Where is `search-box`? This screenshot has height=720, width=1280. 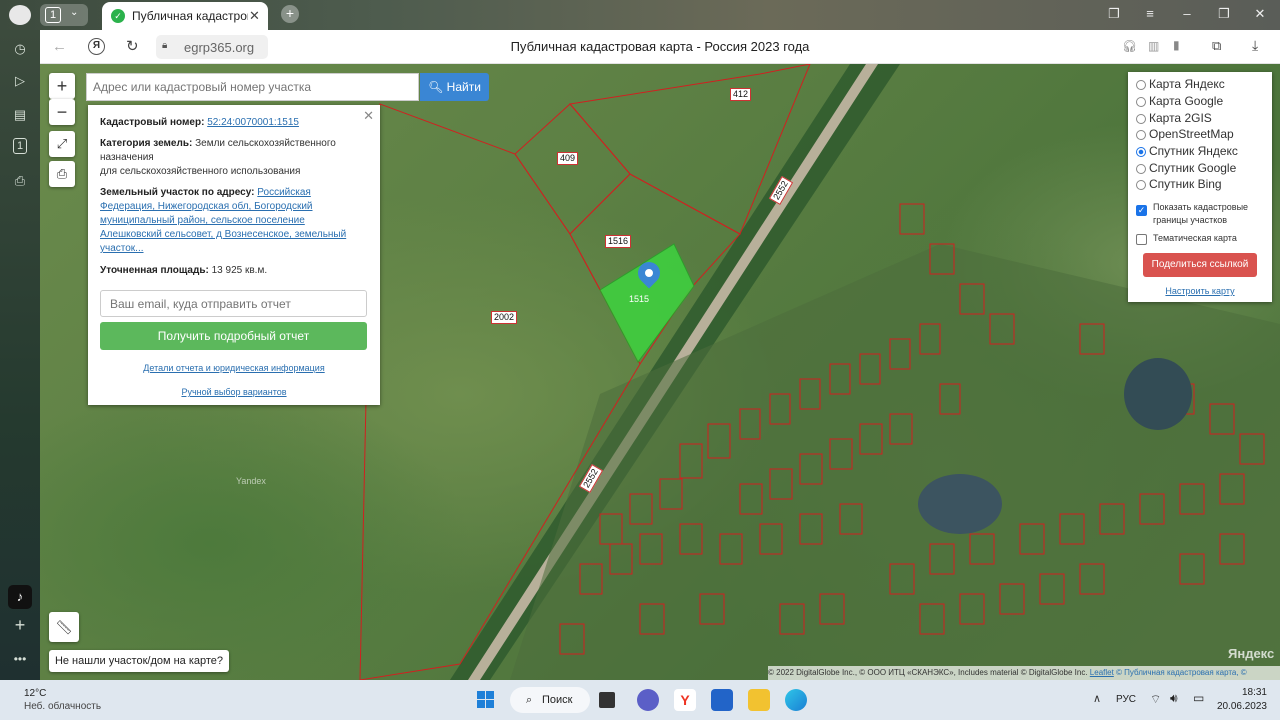
search-box is located at coordinates (252, 87).